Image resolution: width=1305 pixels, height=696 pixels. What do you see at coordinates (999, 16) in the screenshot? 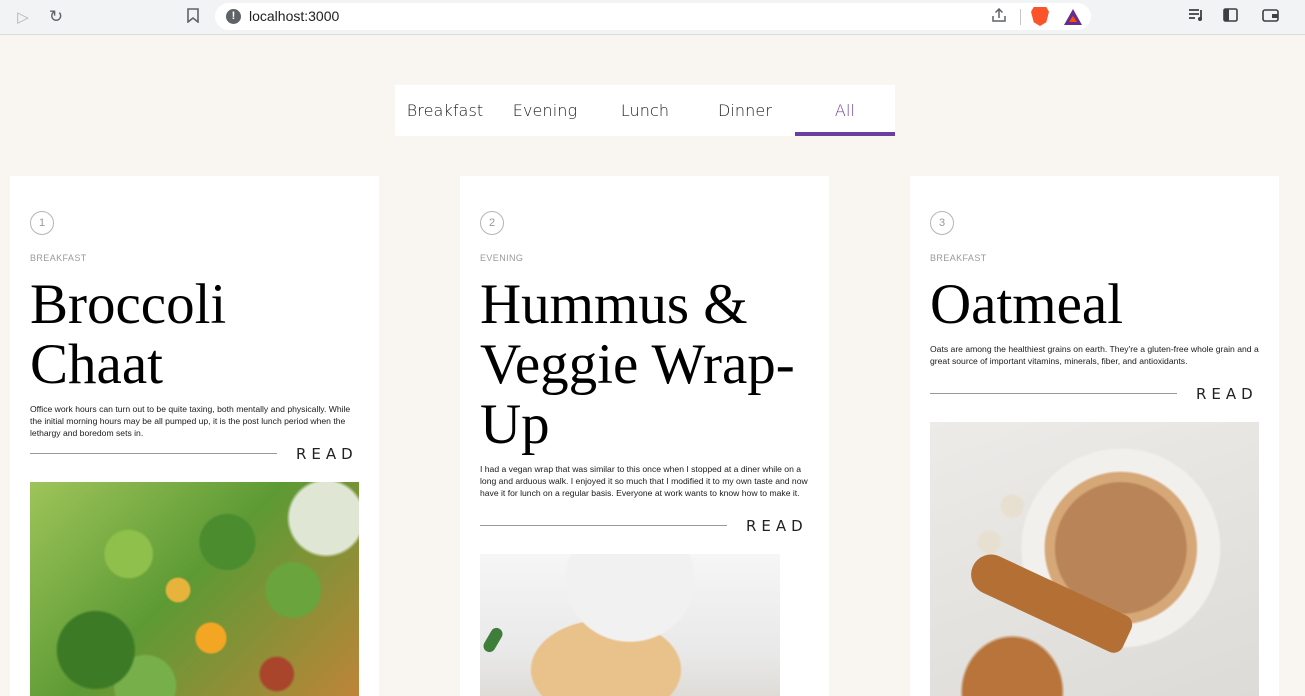
I see `share-icon` at bounding box center [999, 16].